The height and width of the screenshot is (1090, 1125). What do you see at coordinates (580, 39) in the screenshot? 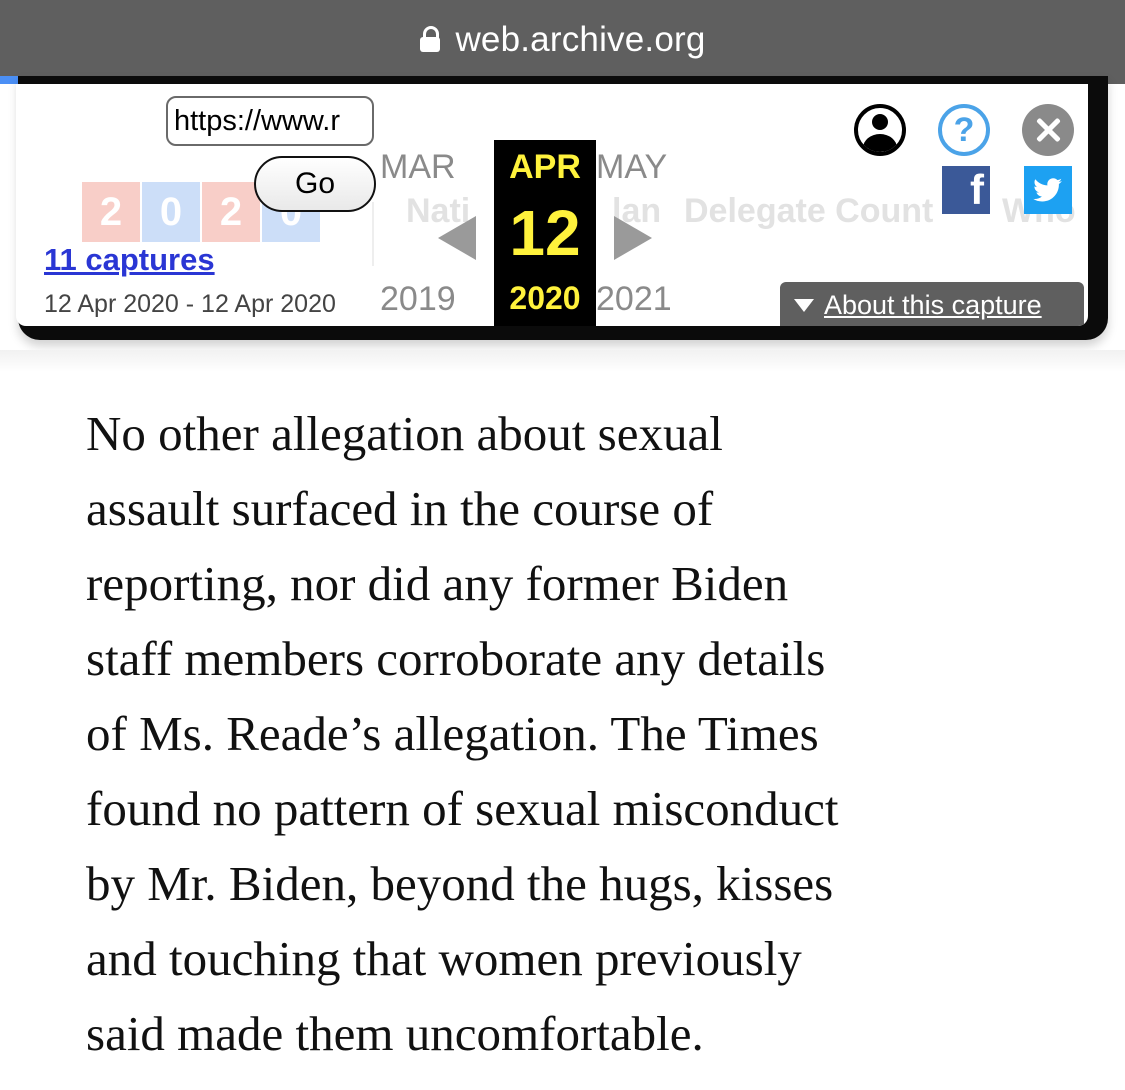
I see `url-text: web.archive.org` at bounding box center [580, 39].